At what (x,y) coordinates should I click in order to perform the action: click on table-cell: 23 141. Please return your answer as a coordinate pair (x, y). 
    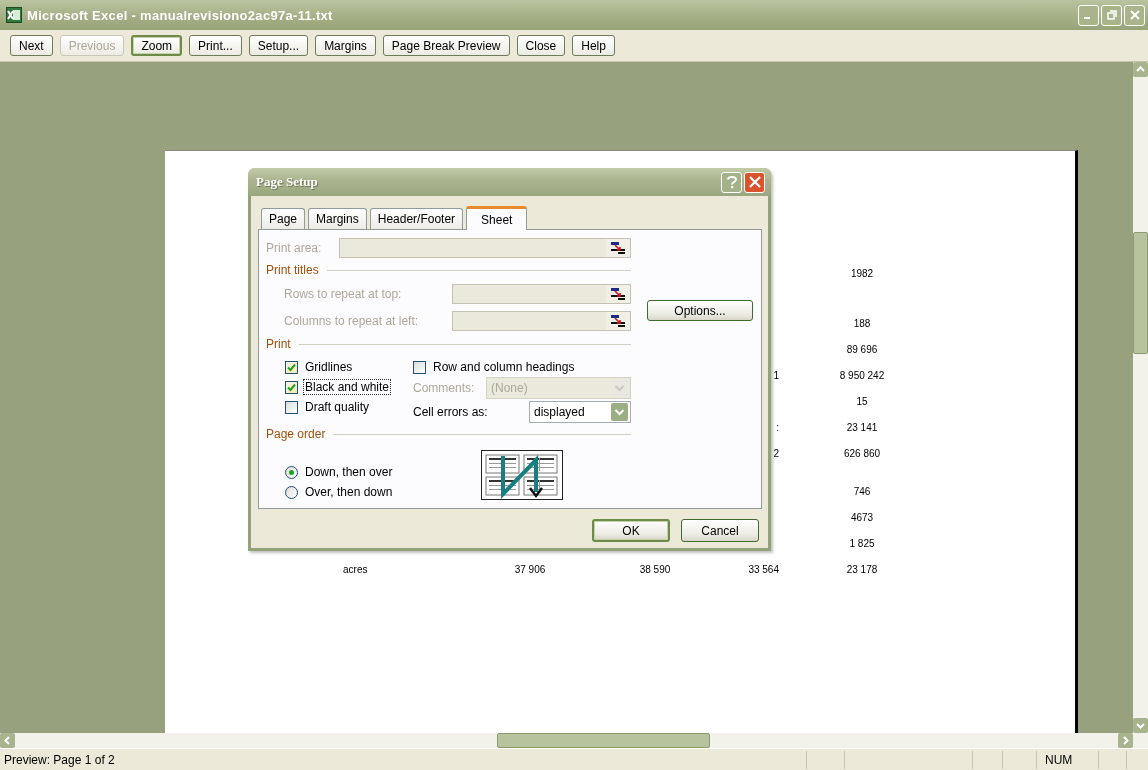
    Looking at the image, I should click on (862, 427).